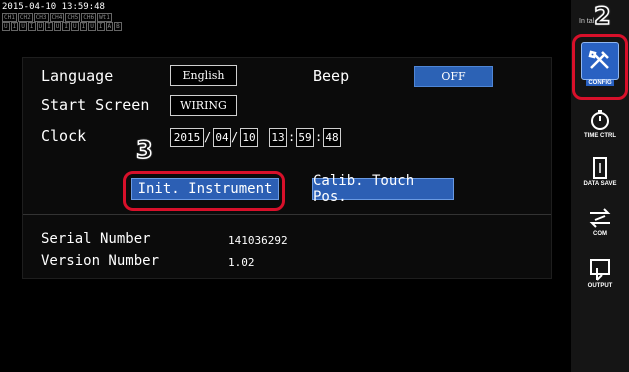 This screenshot has width=629, height=372. Describe the element at coordinates (600, 234) in the screenshot. I see `sidebar-item-label: COM` at that location.